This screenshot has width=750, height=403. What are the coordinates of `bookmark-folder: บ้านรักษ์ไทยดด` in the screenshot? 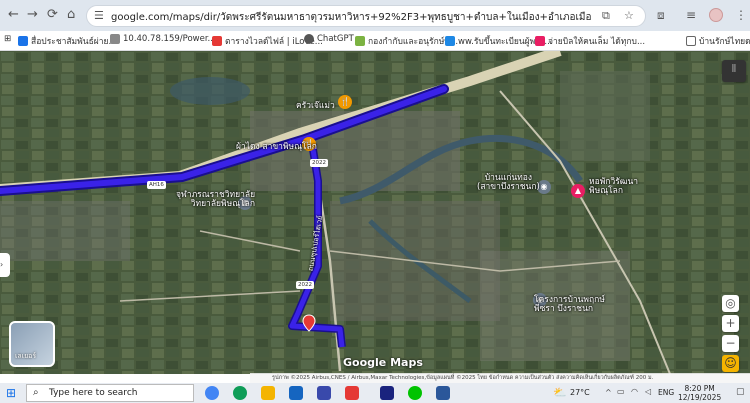 It's located at (718, 41).